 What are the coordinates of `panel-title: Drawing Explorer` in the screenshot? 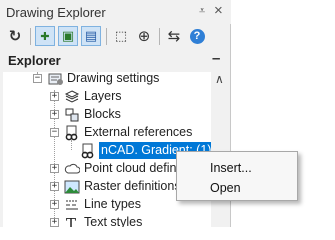 It's located at (56, 12).